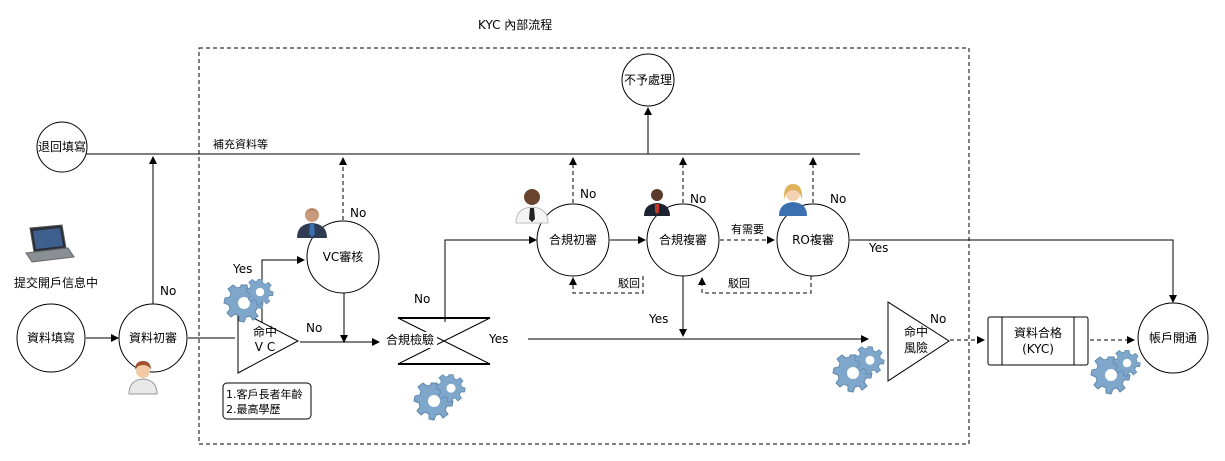 The width and height of the screenshot is (1225, 461). What do you see at coordinates (50, 243) in the screenshot?
I see `laptop-icon` at bounding box center [50, 243].